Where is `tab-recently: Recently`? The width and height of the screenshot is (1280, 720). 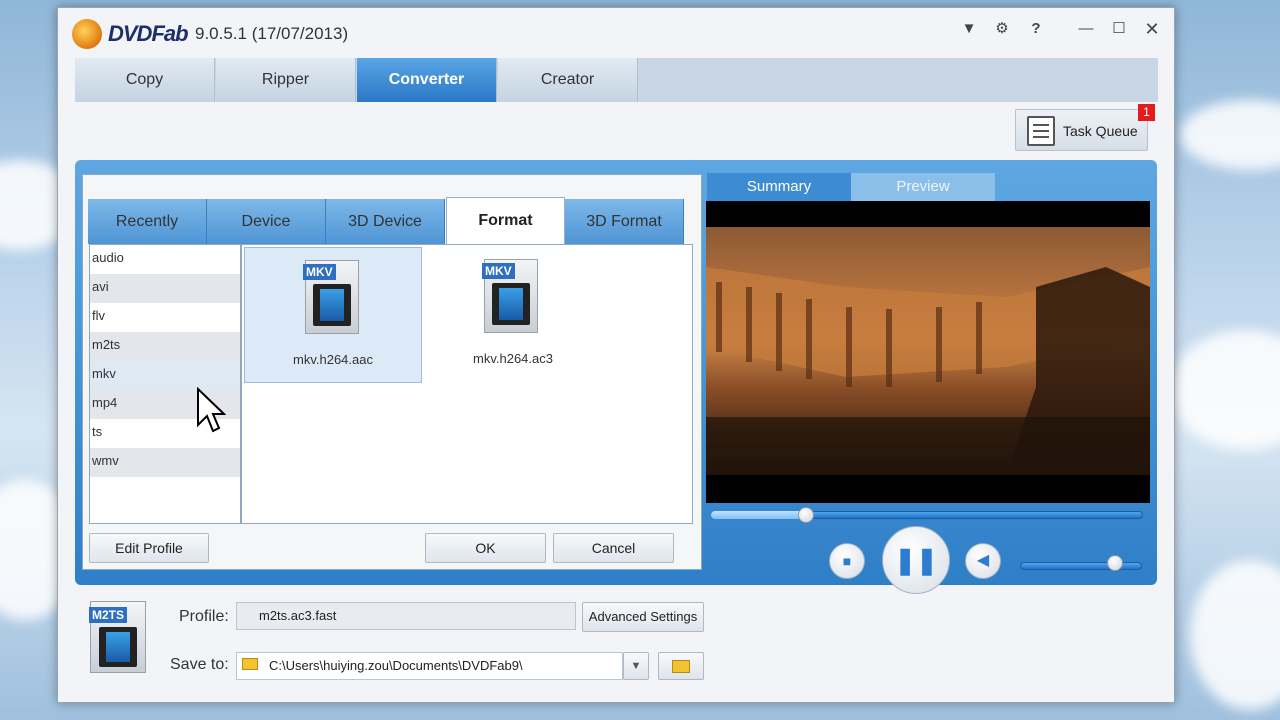 tab-recently: Recently is located at coordinates (147, 221).